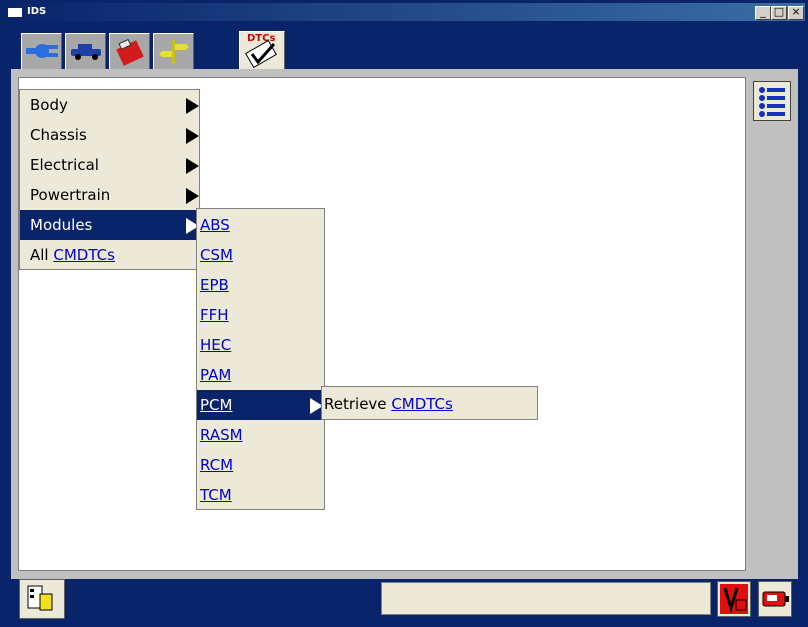 The image size is (808, 627). I want to click on module-abs: ABS, so click(260, 225).